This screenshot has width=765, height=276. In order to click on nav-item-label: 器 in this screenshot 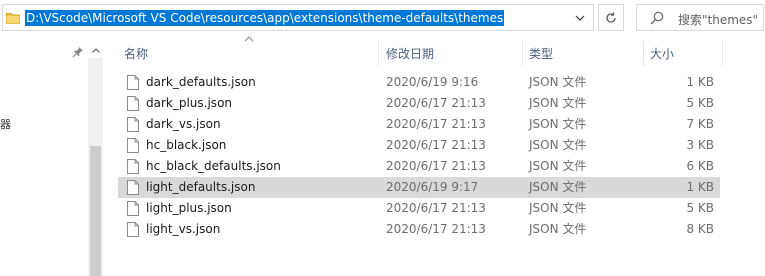, I will do `click(5, 124)`.